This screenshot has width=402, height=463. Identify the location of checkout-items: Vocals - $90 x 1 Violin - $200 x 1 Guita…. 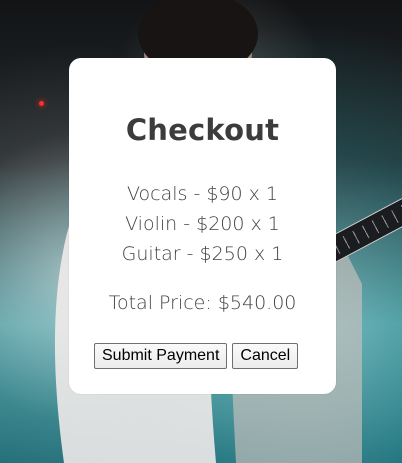
(202, 224).